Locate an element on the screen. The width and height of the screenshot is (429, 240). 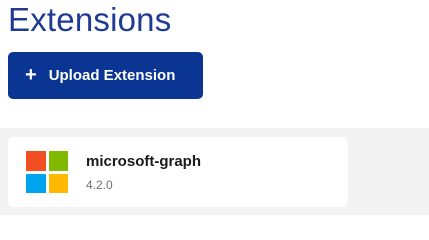
microsoft-logo-icon is located at coordinates (47, 172).